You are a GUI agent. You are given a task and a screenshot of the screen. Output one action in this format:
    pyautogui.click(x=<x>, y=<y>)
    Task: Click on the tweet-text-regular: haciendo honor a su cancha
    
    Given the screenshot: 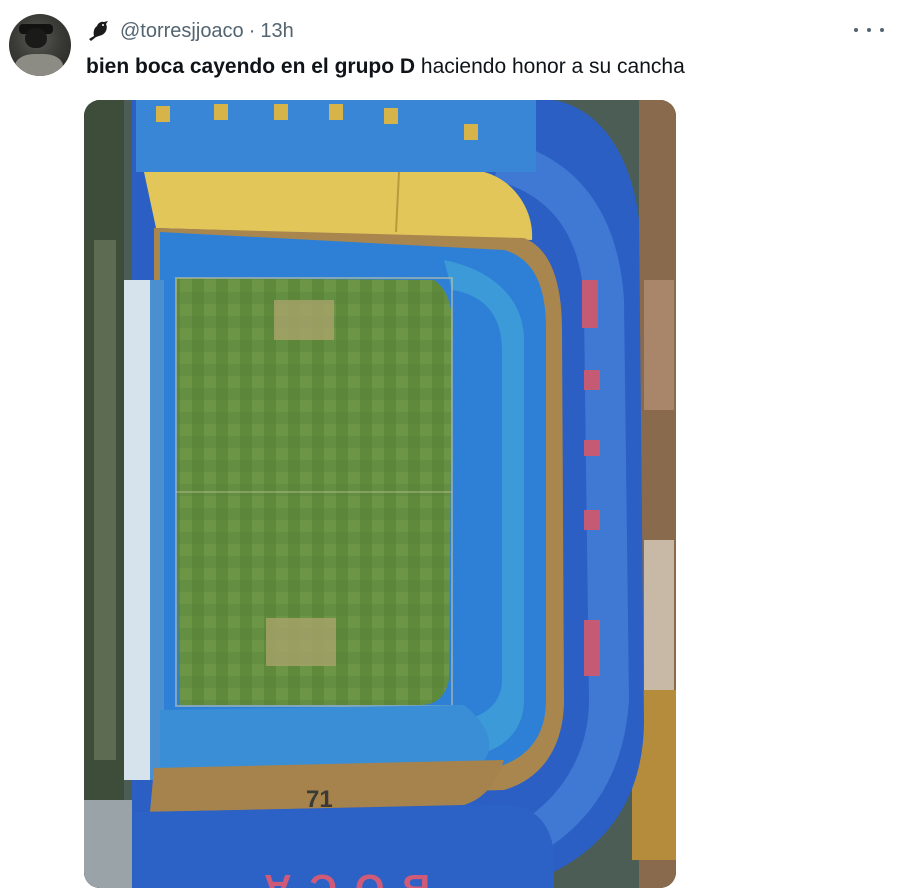 What is the action you would take?
    pyautogui.click(x=550, y=66)
    